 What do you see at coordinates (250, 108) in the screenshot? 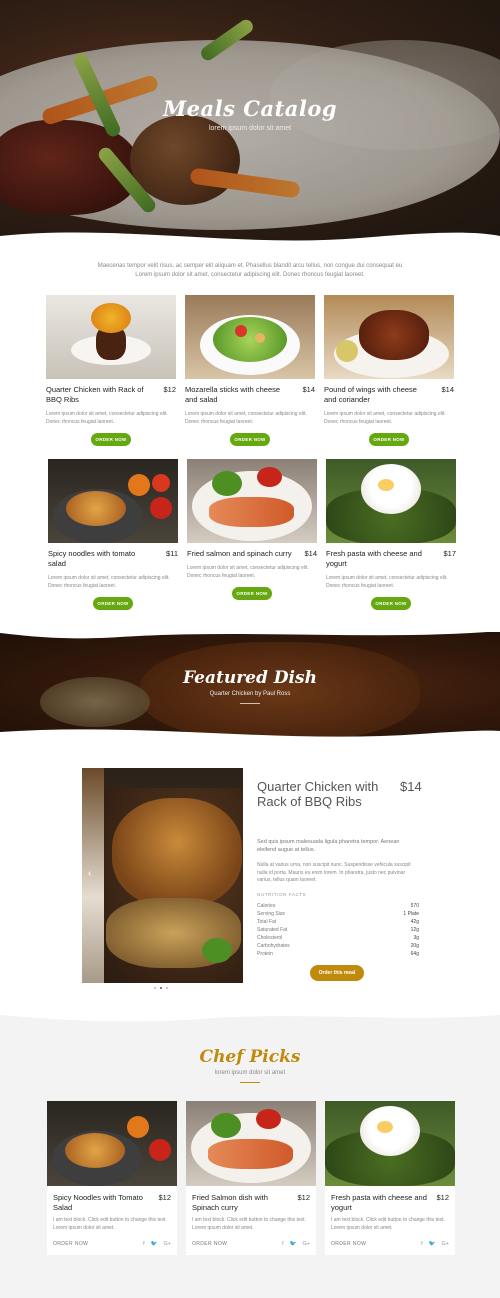
I see `hero-title: Meals Catalog` at bounding box center [250, 108].